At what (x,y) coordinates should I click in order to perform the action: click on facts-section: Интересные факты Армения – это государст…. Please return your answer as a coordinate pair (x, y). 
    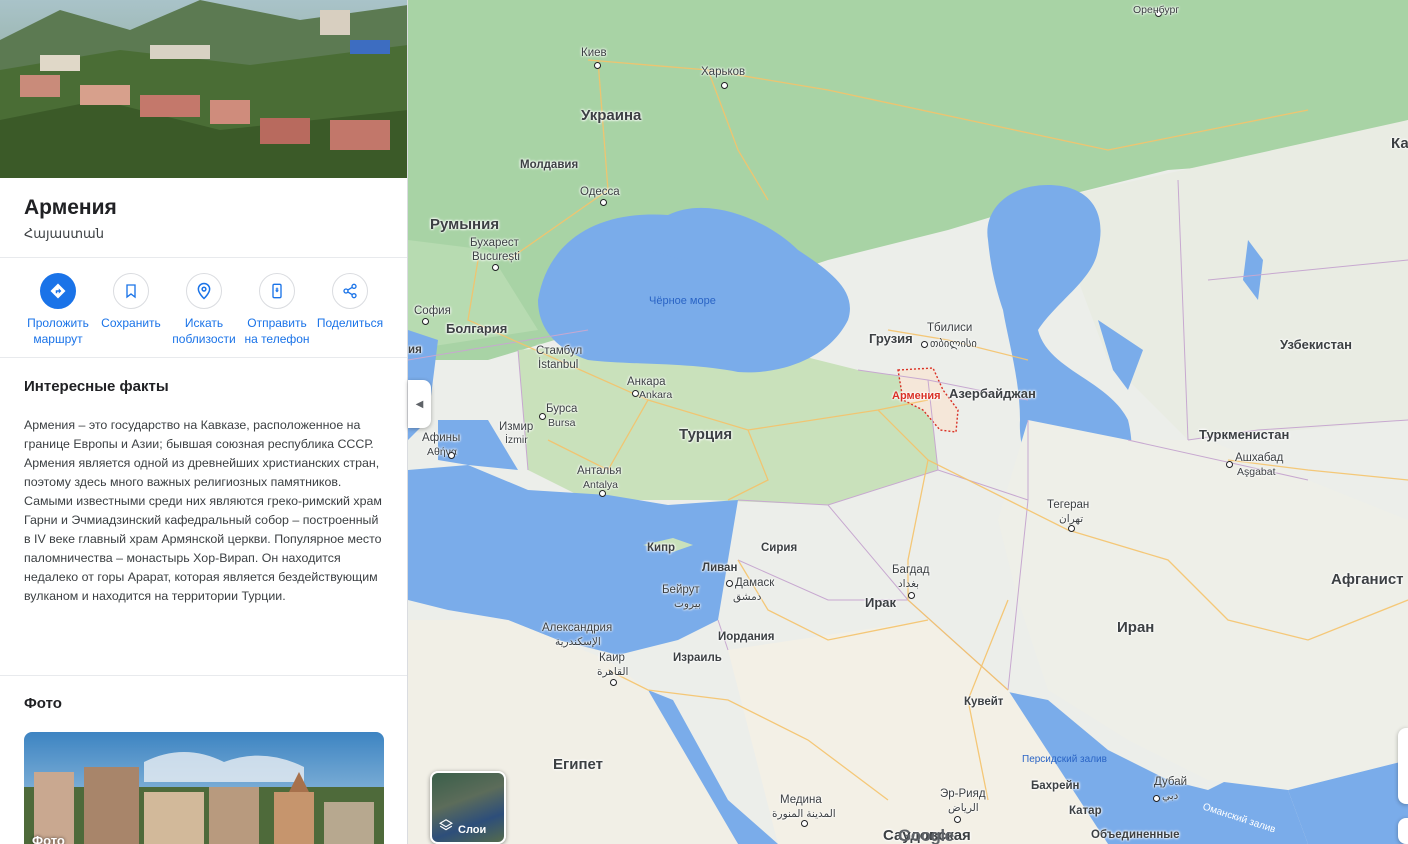
    Looking at the image, I should click on (203, 517).